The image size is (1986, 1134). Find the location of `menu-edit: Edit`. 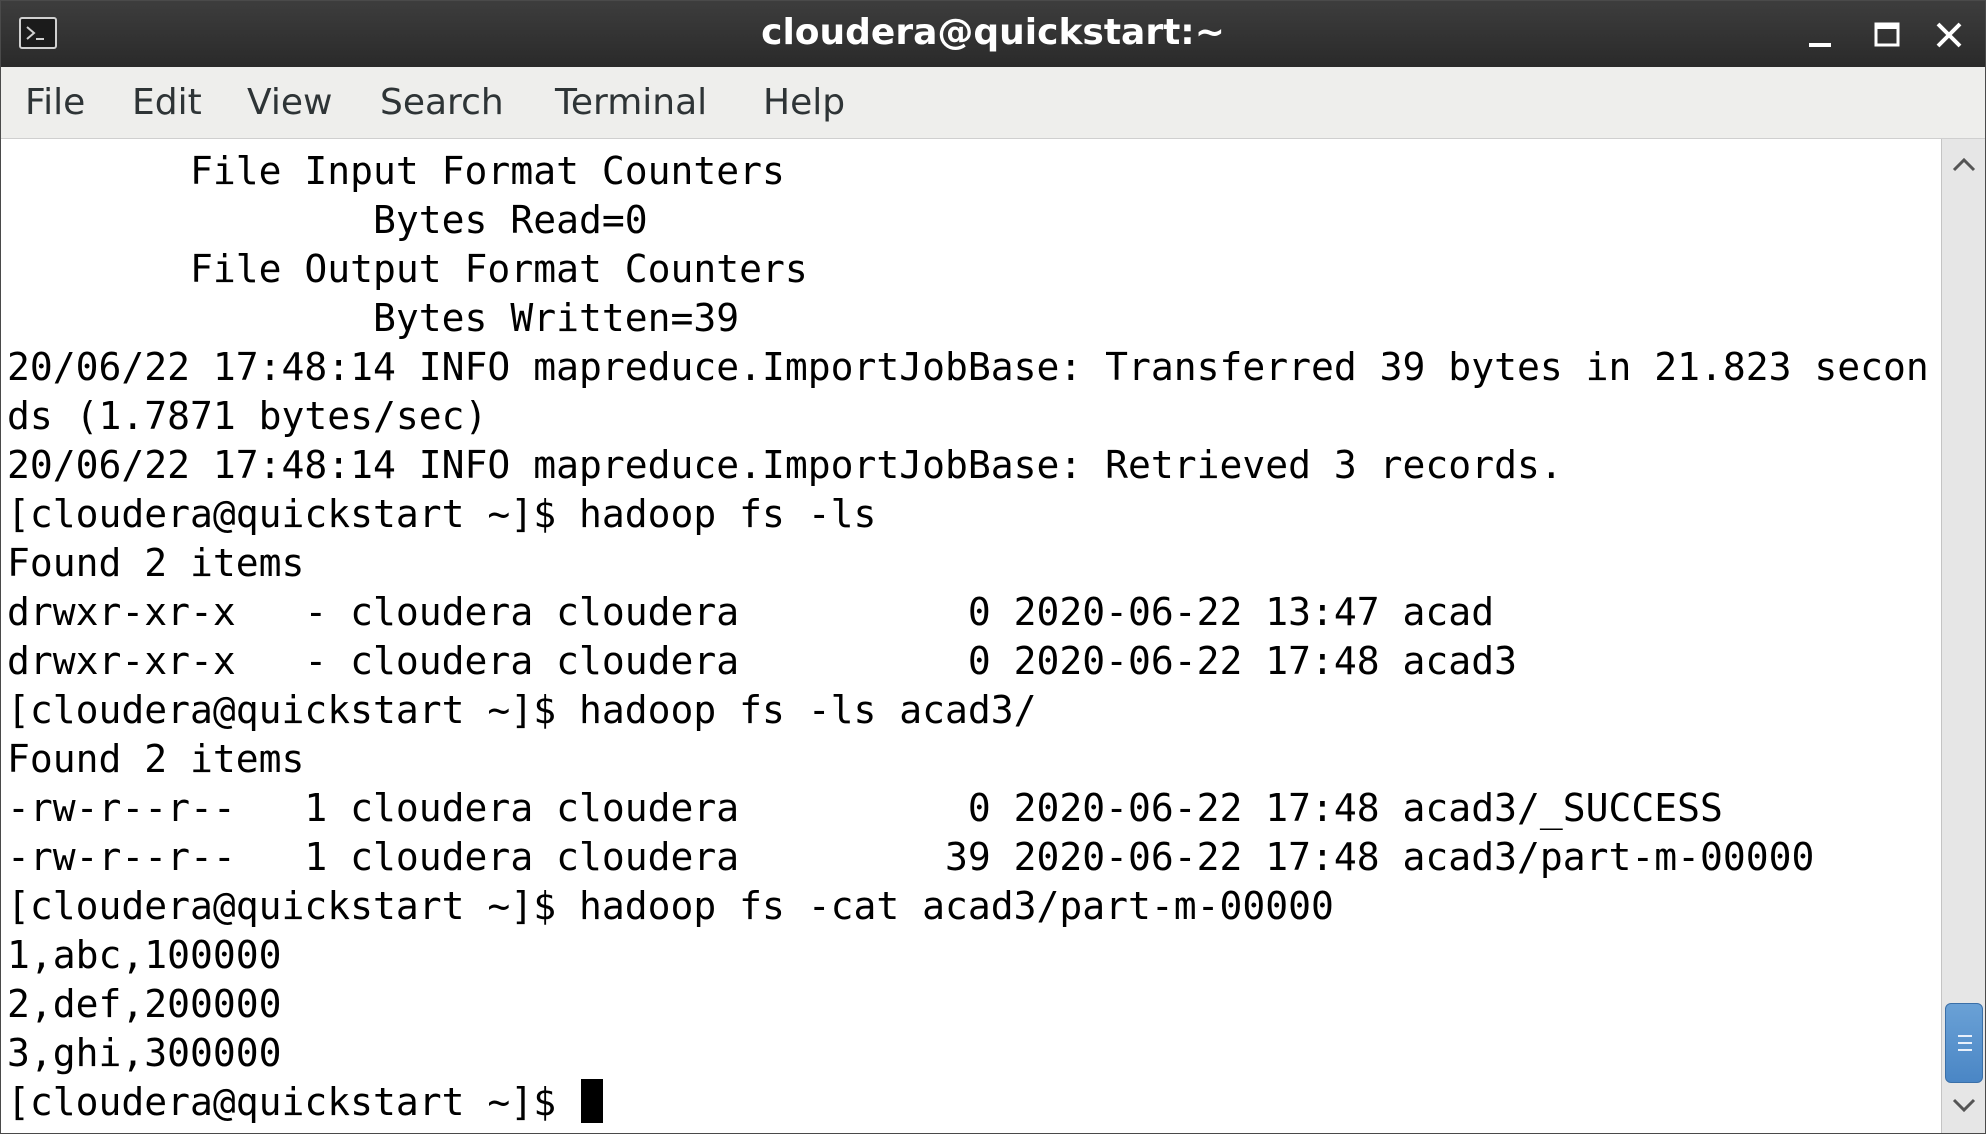

menu-edit: Edit is located at coordinates (167, 103).